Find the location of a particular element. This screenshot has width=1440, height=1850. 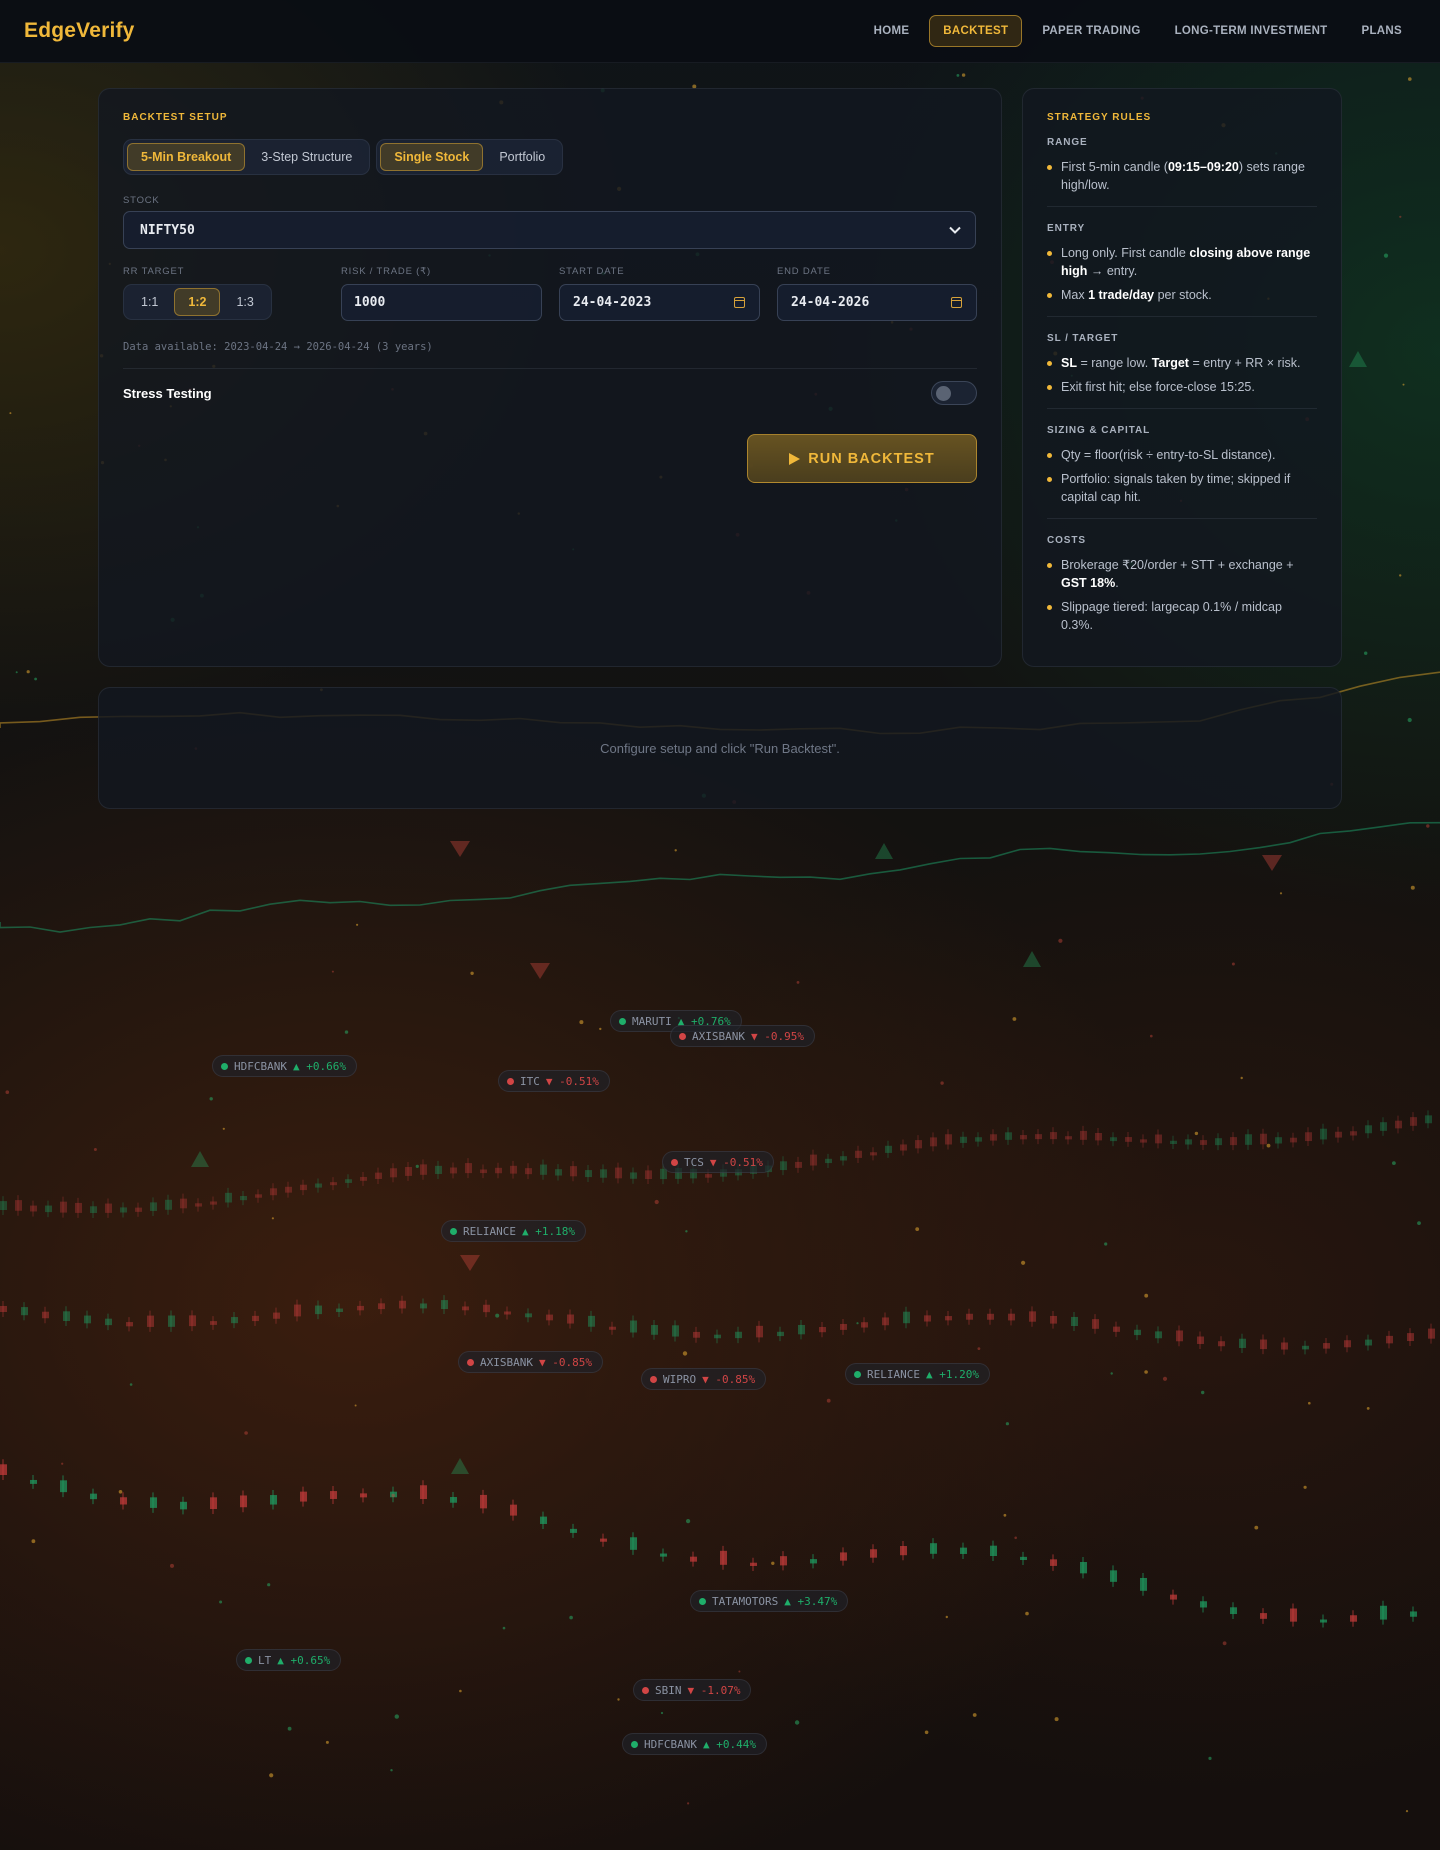

toggle-knob is located at coordinates (943, 393).